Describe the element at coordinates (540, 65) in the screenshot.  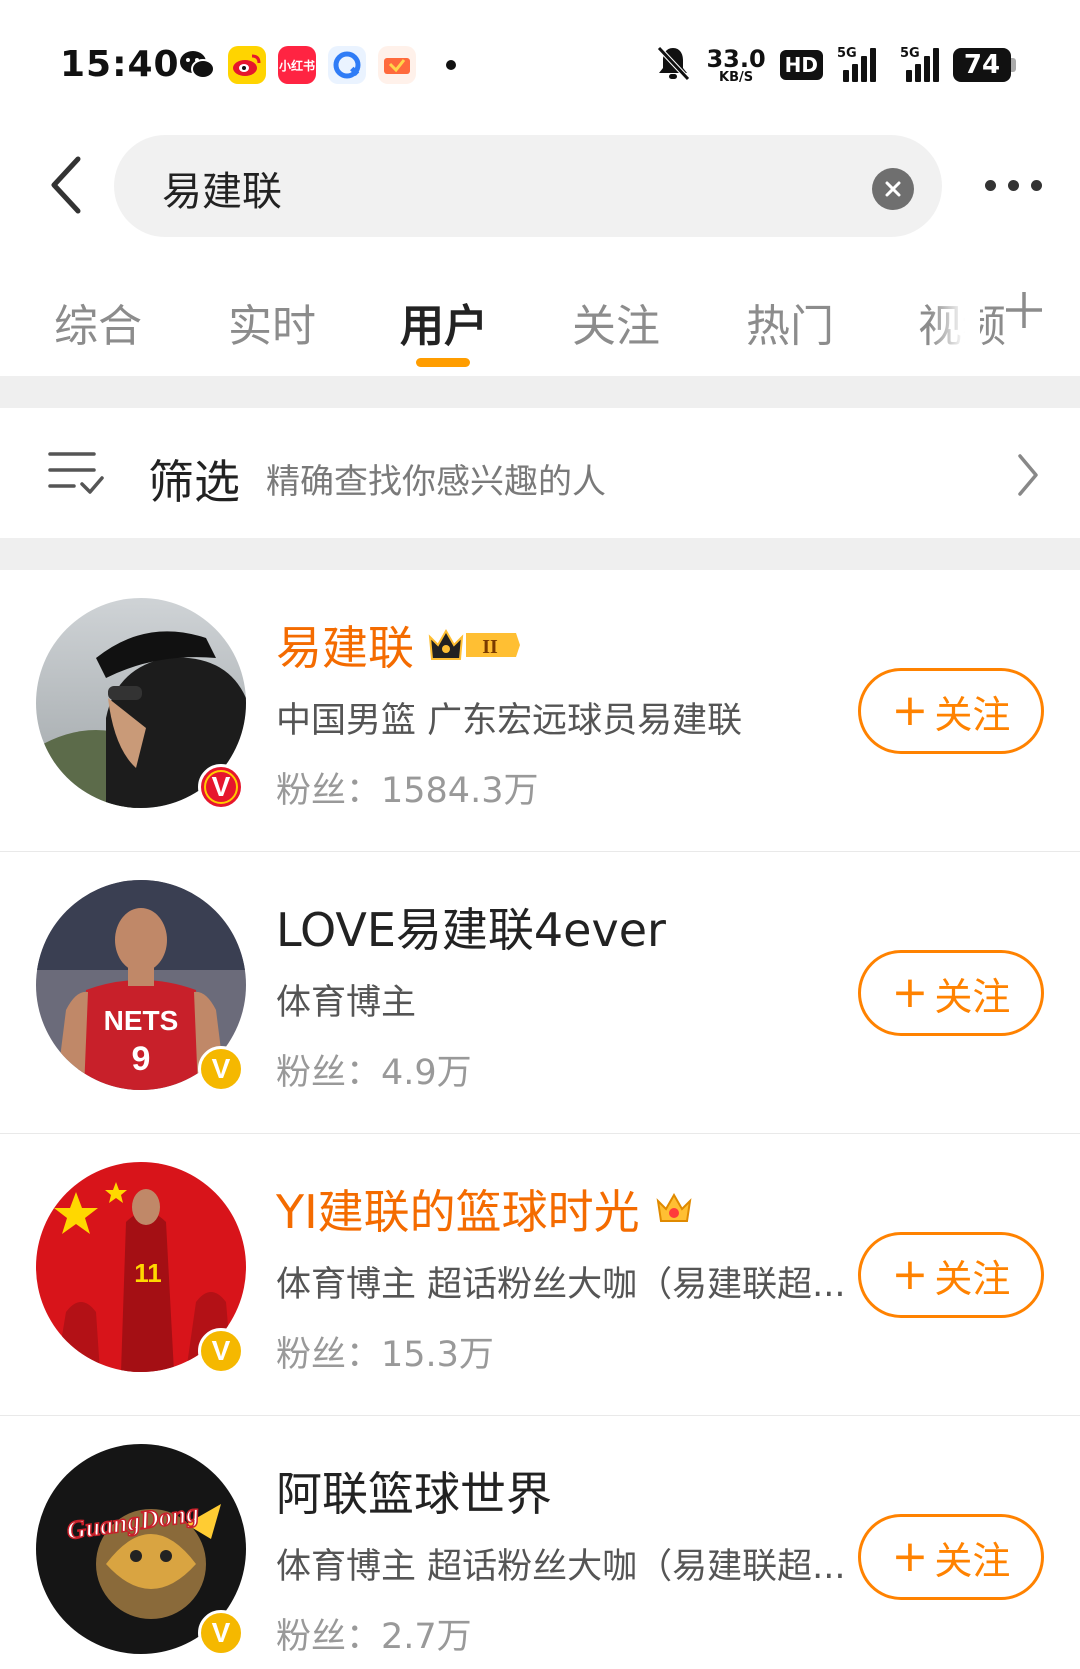
I see `status-bar: 15:40 小红书 33.0 KB/S HD 5G 5G 74` at that location.